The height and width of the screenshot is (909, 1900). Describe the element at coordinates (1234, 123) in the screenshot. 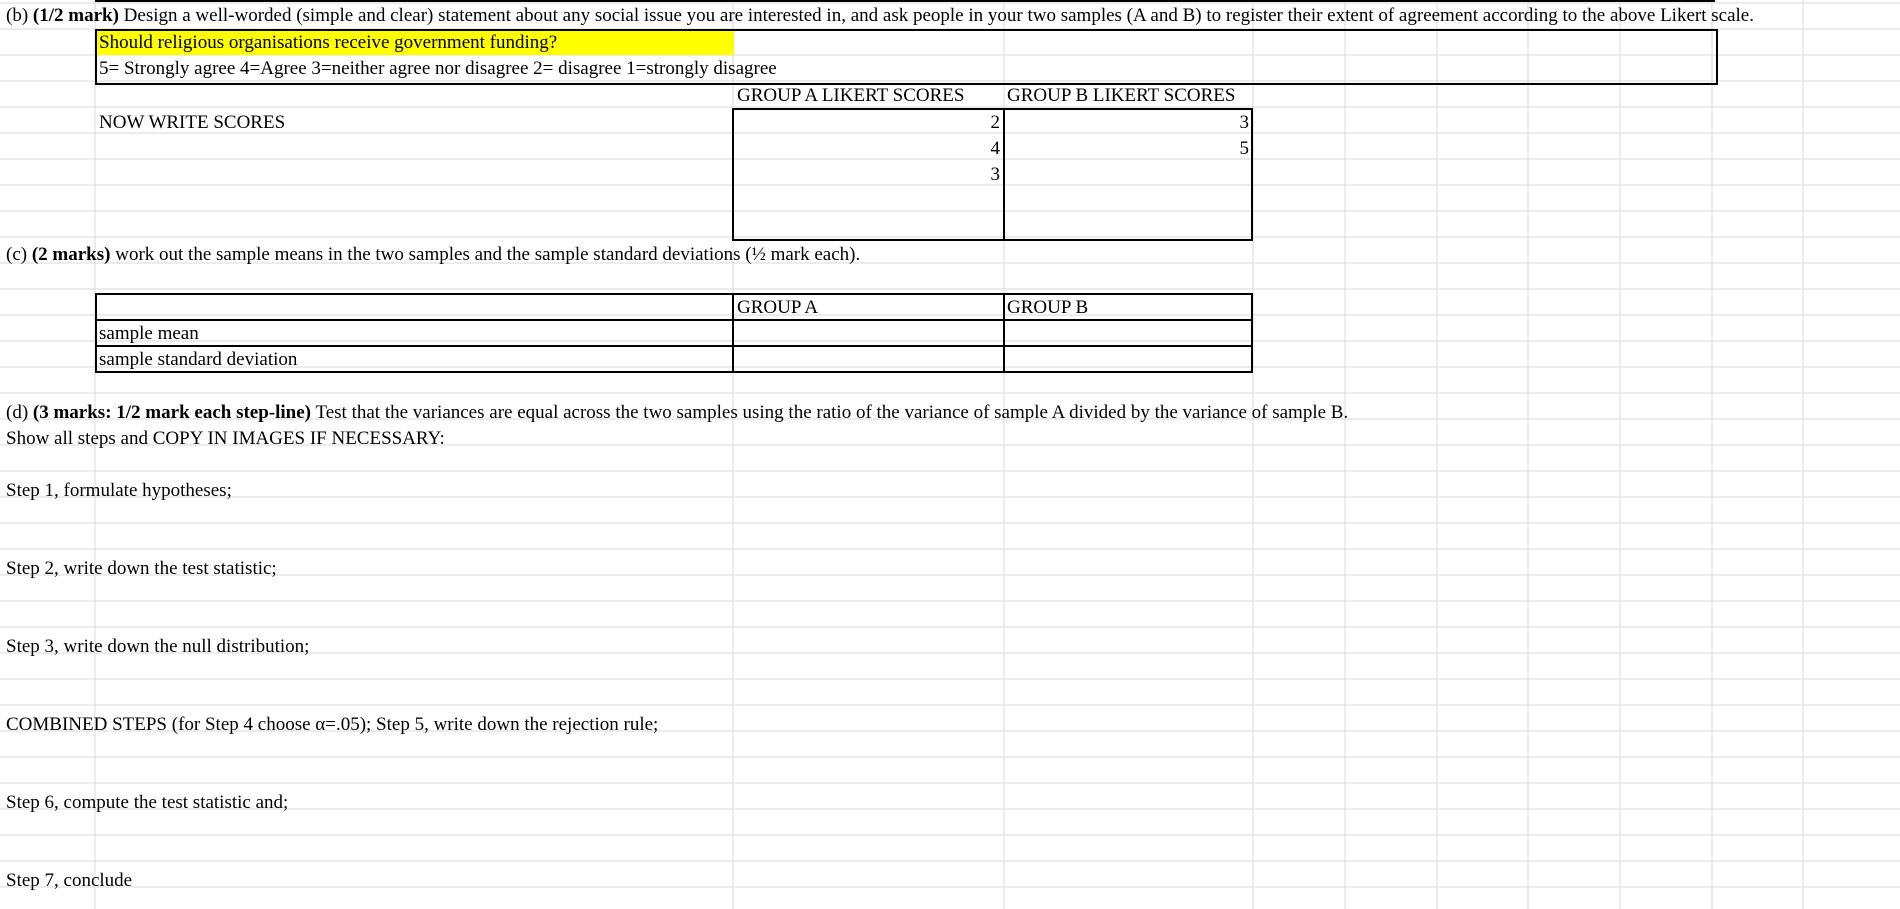

I see `group-b-score: 3` at that location.